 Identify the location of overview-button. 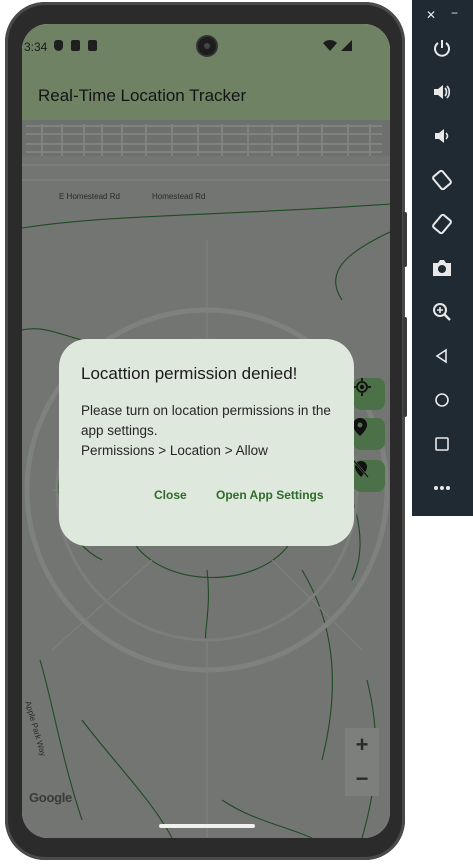
(442, 444).